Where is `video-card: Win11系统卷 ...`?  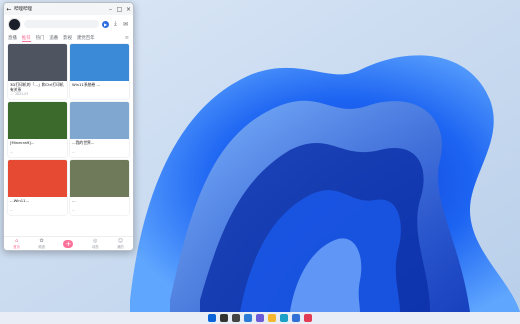
video-card: Win11系统卷 ... is located at coordinates (99, 71).